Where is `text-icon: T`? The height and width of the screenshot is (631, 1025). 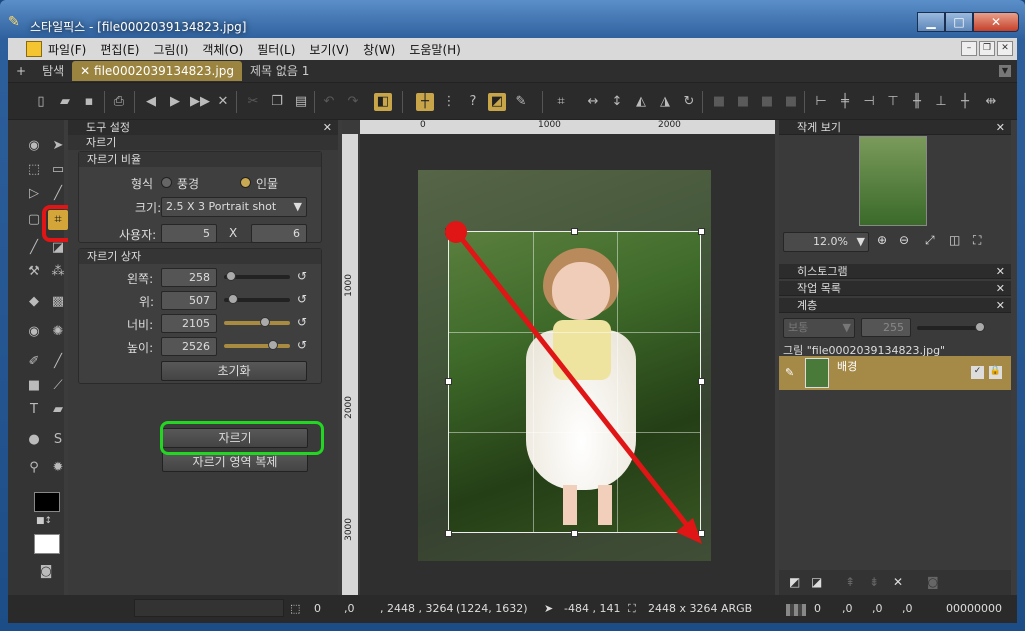 text-icon: T is located at coordinates (34, 410).